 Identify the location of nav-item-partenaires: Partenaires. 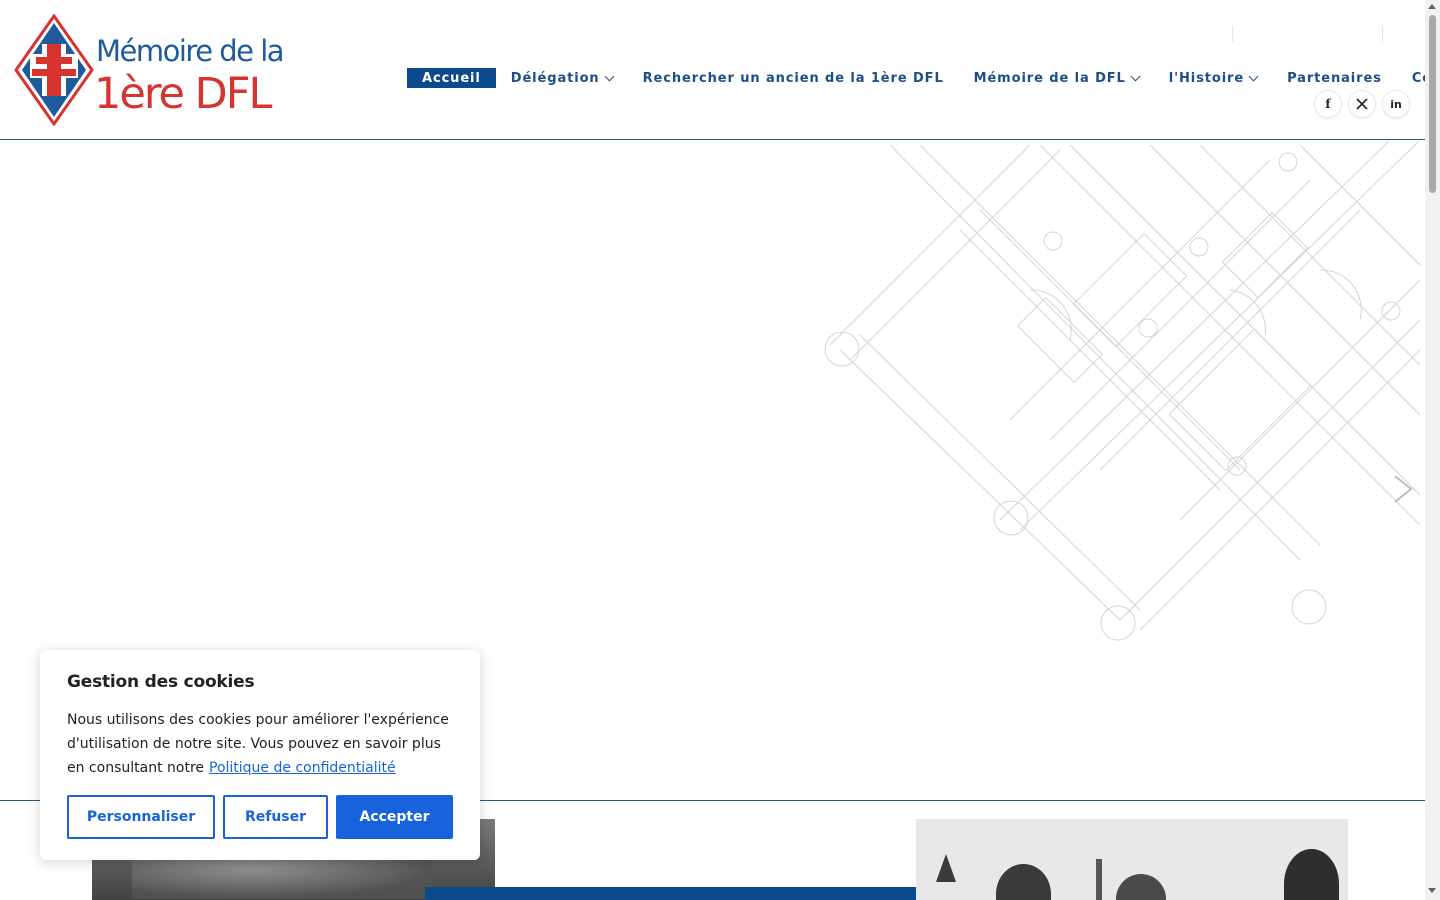
(1334, 78).